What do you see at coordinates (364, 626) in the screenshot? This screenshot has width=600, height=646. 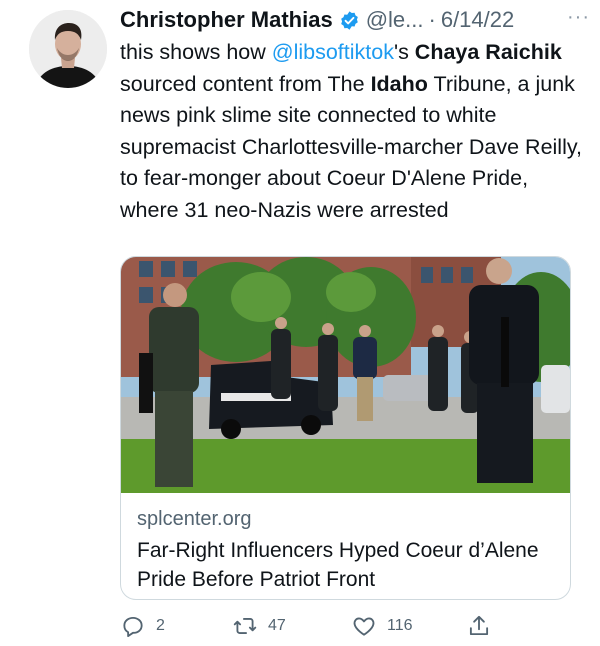 I see `heart-icon` at bounding box center [364, 626].